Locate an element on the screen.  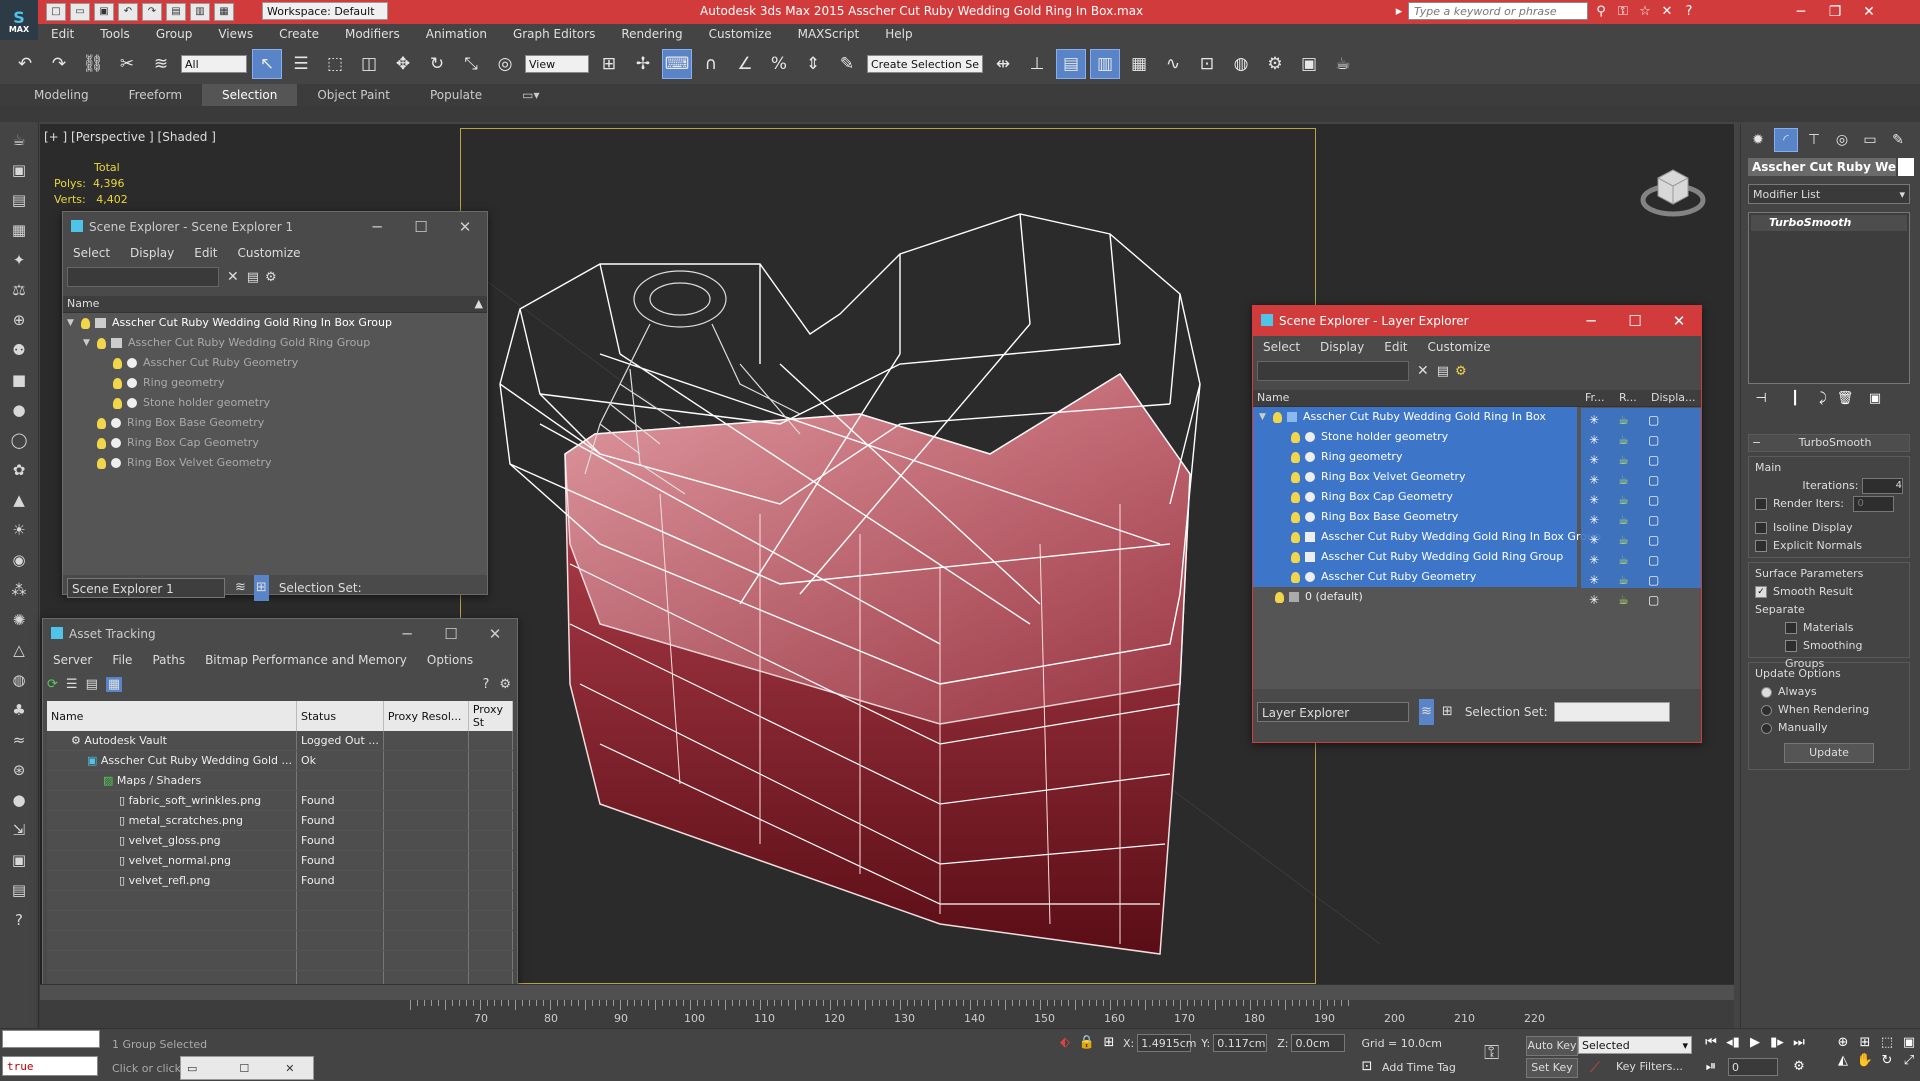
render-iters-checkbox is located at coordinates (1761, 504).